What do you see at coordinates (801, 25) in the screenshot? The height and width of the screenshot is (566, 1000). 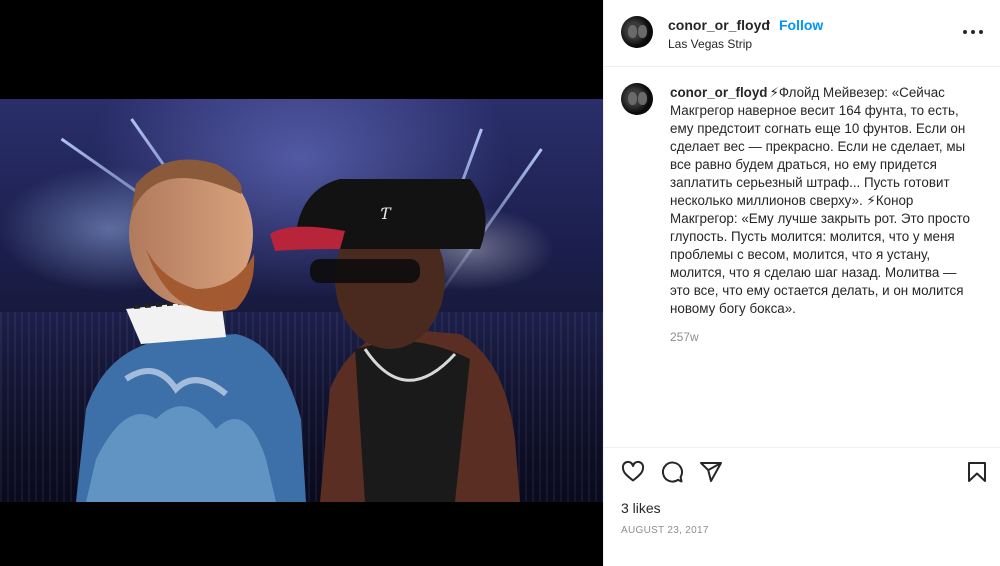 I see `follow-button: Follow` at bounding box center [801, 25].